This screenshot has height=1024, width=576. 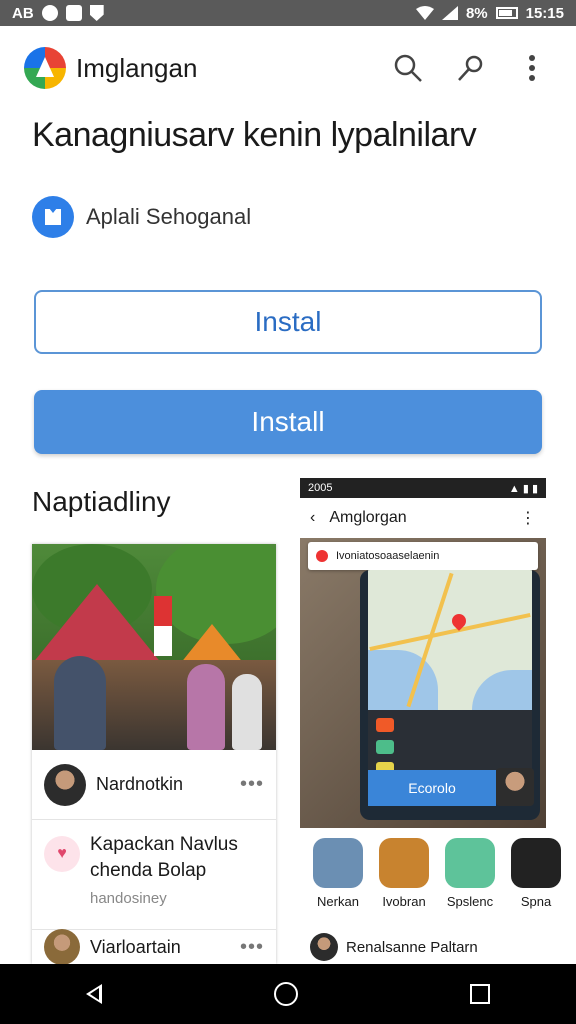 I want to click on alert-icon, so click(x=322, y=556).